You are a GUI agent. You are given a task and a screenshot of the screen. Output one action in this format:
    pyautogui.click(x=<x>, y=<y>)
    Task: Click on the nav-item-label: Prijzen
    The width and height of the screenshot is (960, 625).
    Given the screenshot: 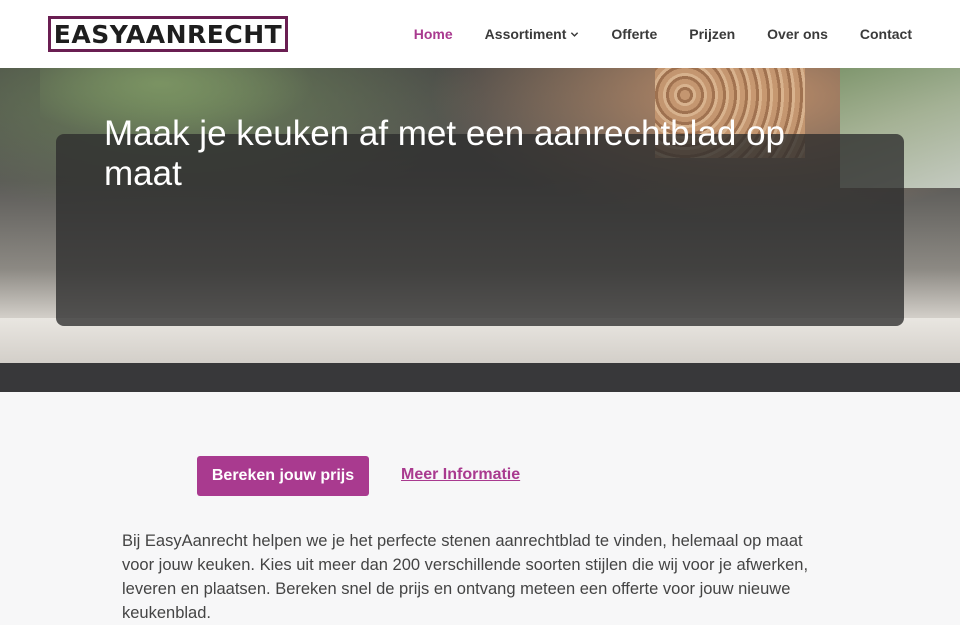 What is the action you would take?
    pyautogui.click(x=712, y=34)
    